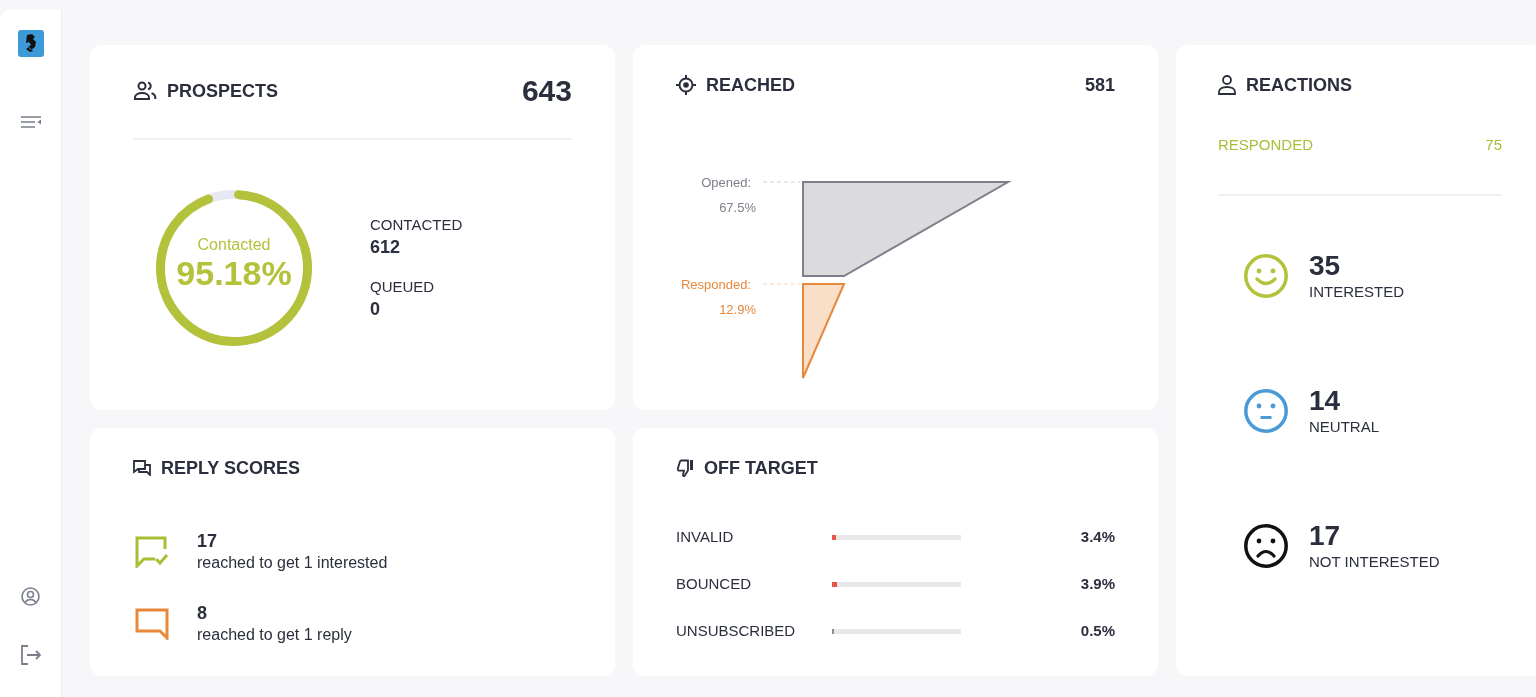 The image size is (1536, 697). Describe the element at coordinates (715, 284) in the screenshot. I see `funnel-label: Responded:` at that location.